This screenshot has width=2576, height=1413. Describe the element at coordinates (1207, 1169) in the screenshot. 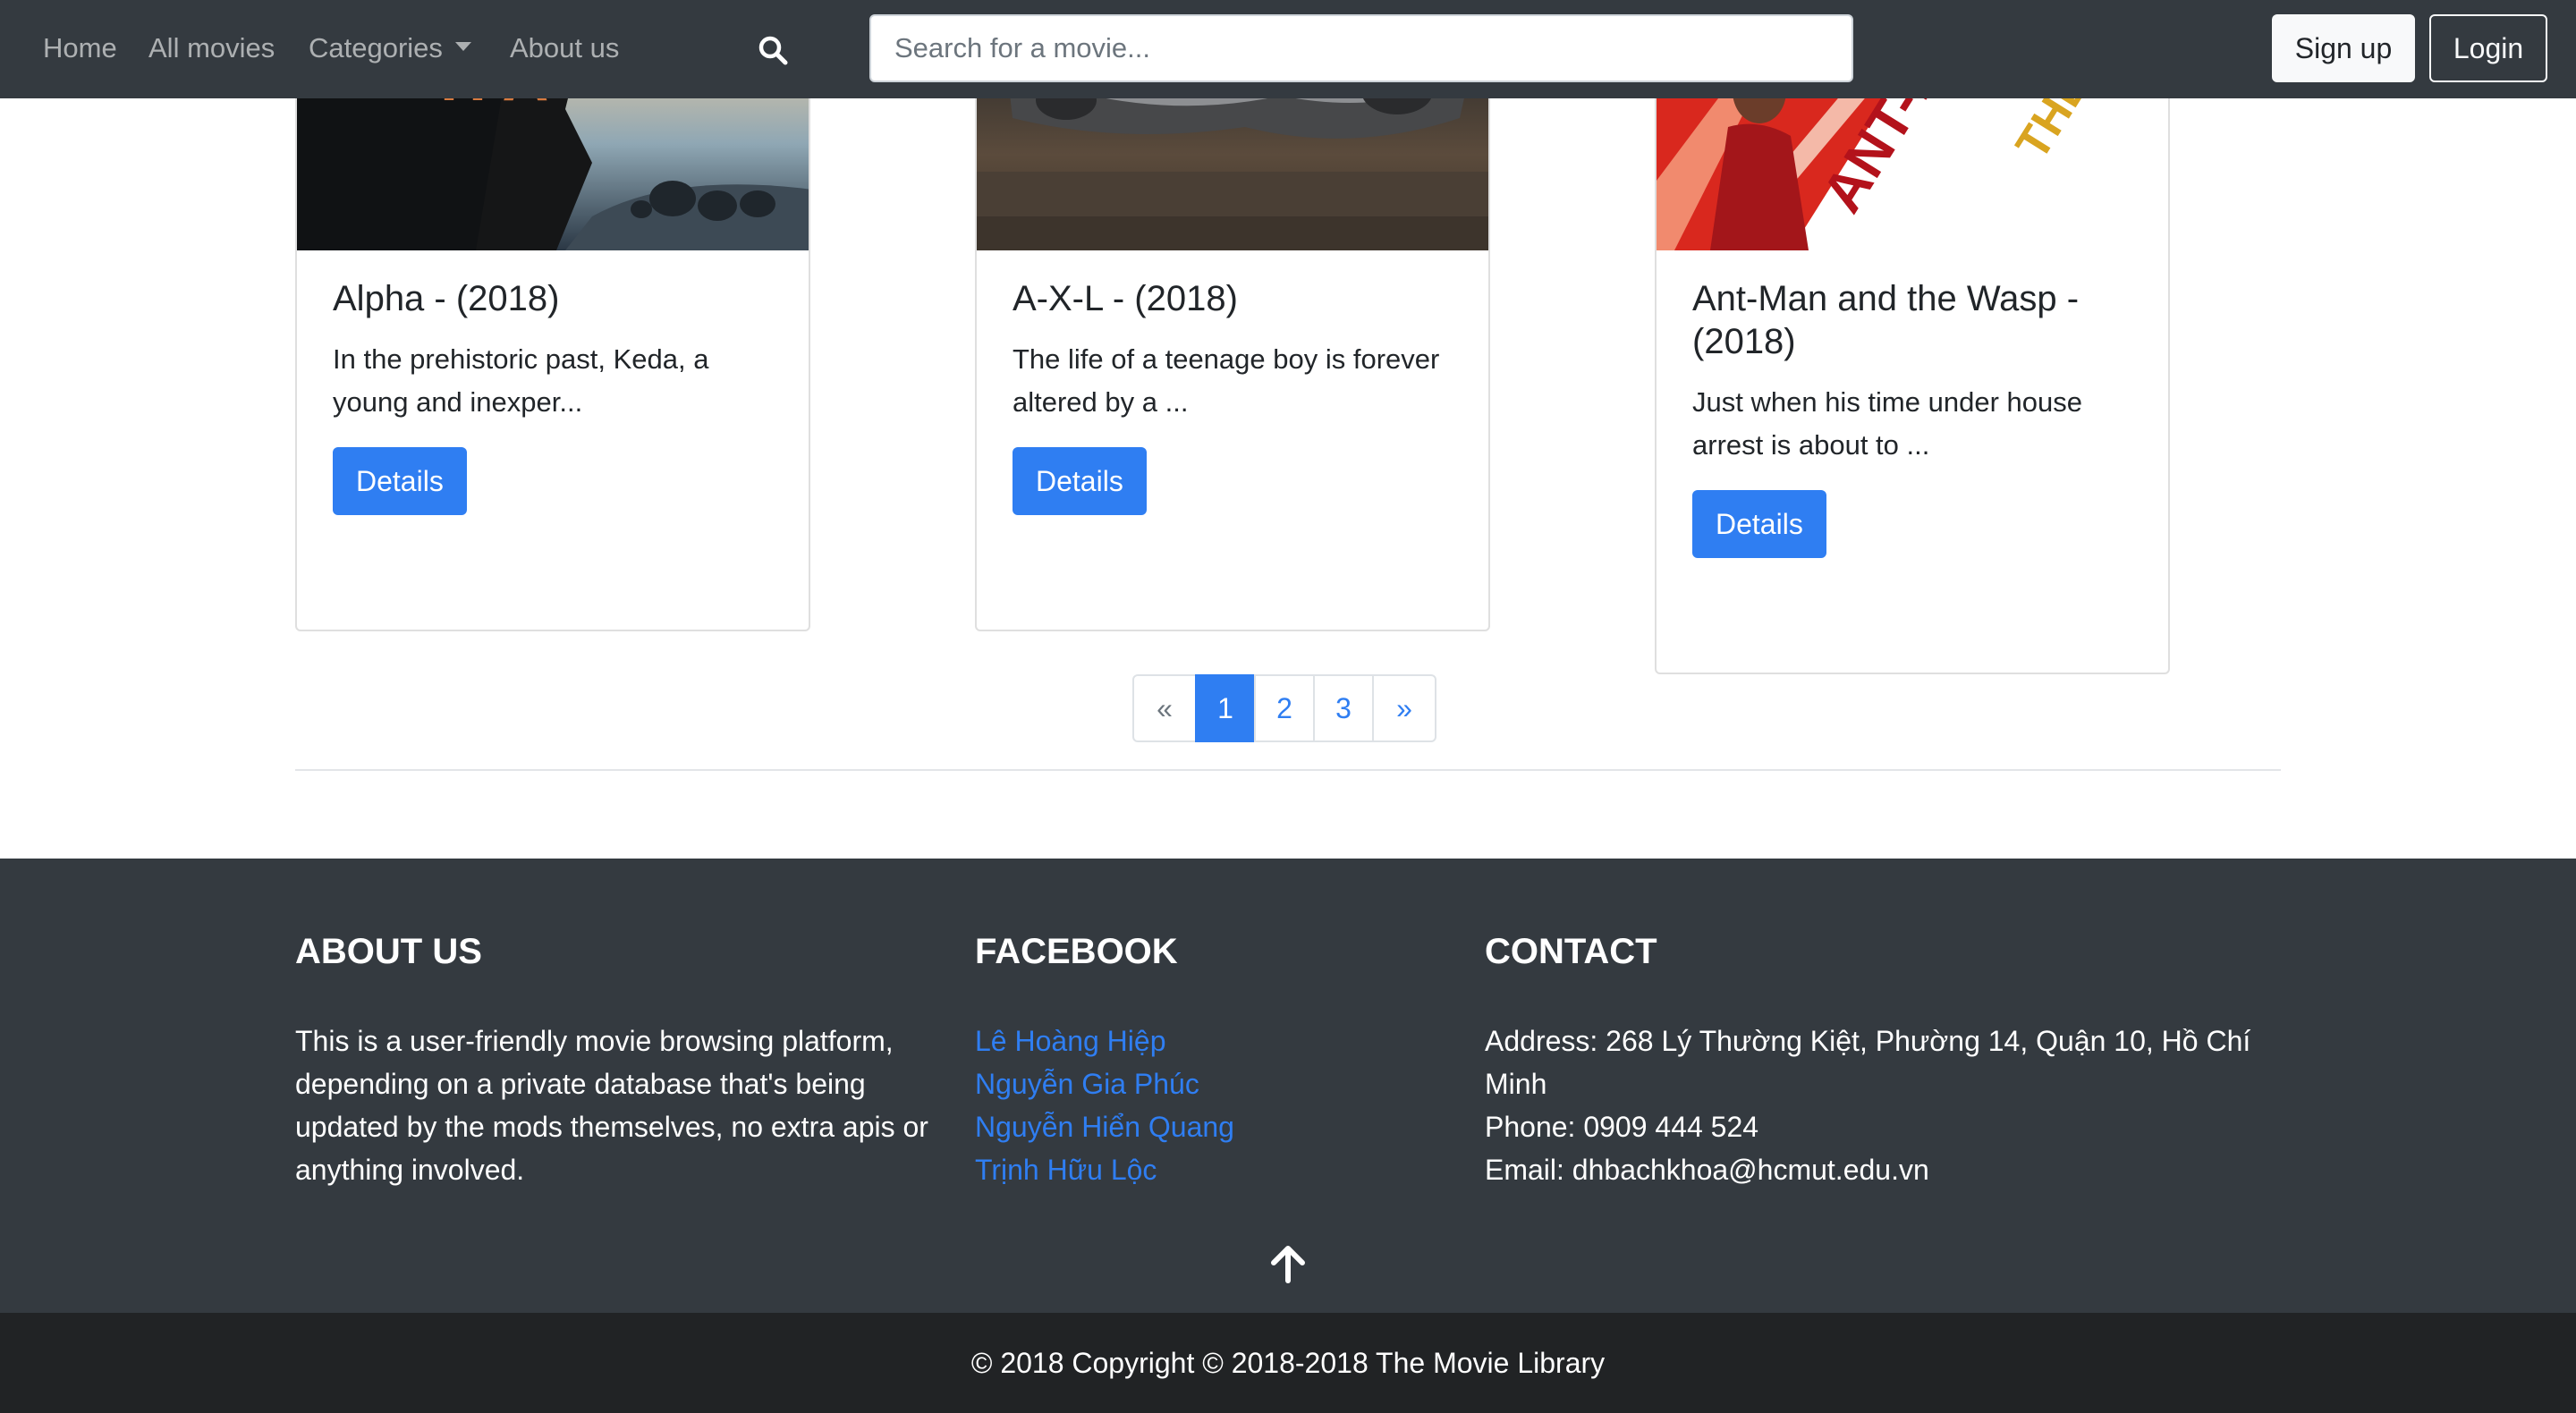

I see `facebook-link: Trịnh Hữu Lộc` at that location.